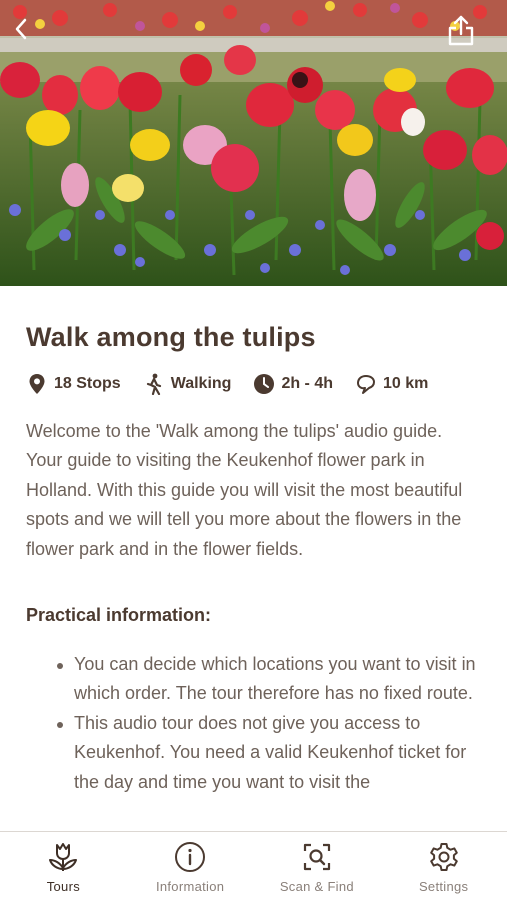 This screenshot has width=507, height=901. I want to click on tab-scan-find: Scan & Find, so click(317, 866).